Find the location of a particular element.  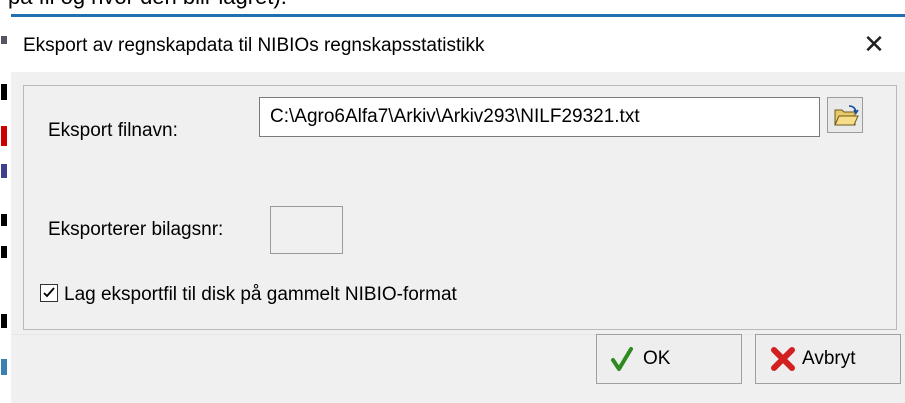

background-document-text: på fil og hvor den blir lagret). is located at coordinates (147, 5).